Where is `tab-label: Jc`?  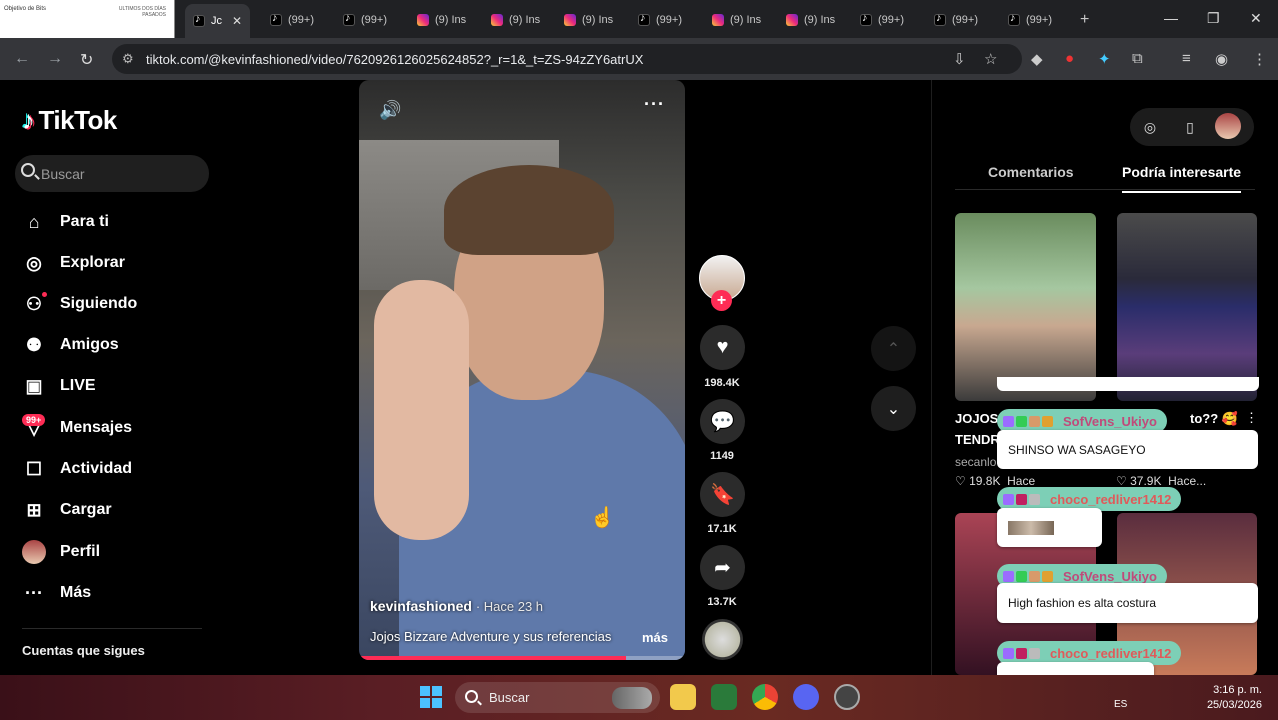 tab-label: Jc is located at coordinates (216, 21).